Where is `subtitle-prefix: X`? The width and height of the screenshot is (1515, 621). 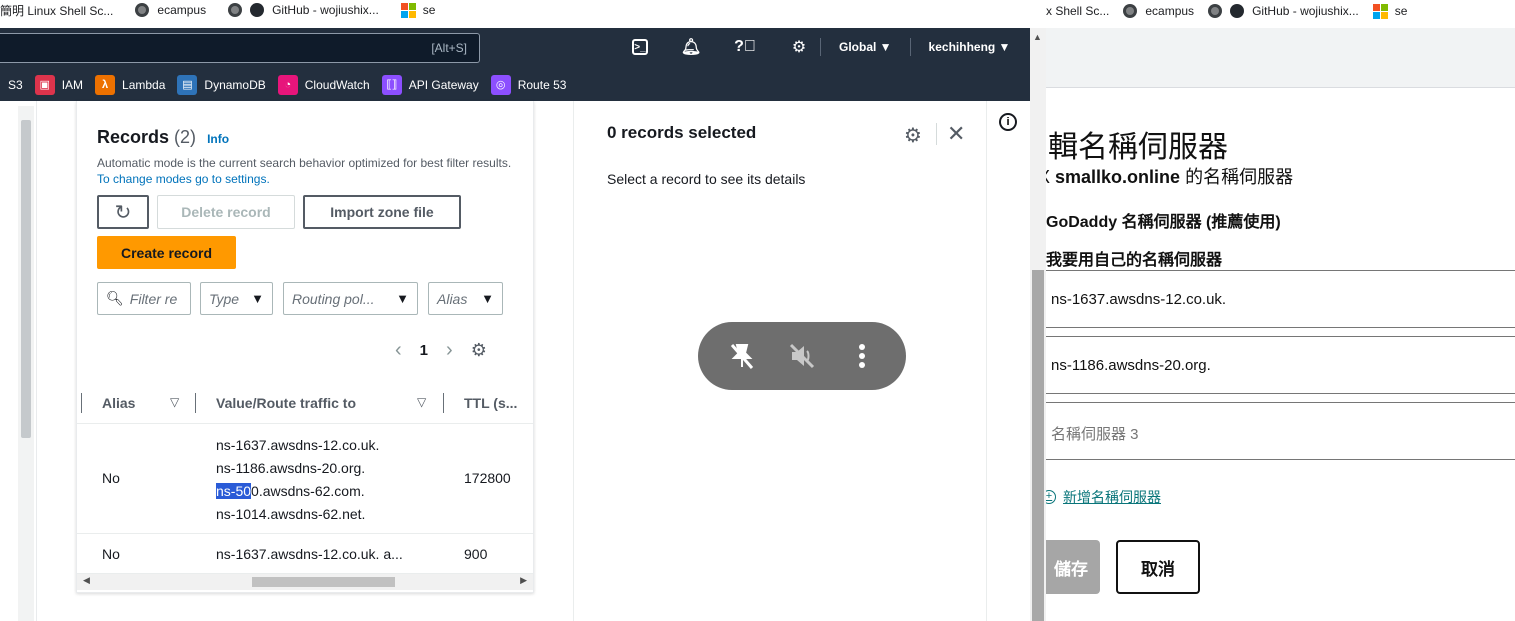
subtitle-prefix: X is located at coordinates (1050, 177).